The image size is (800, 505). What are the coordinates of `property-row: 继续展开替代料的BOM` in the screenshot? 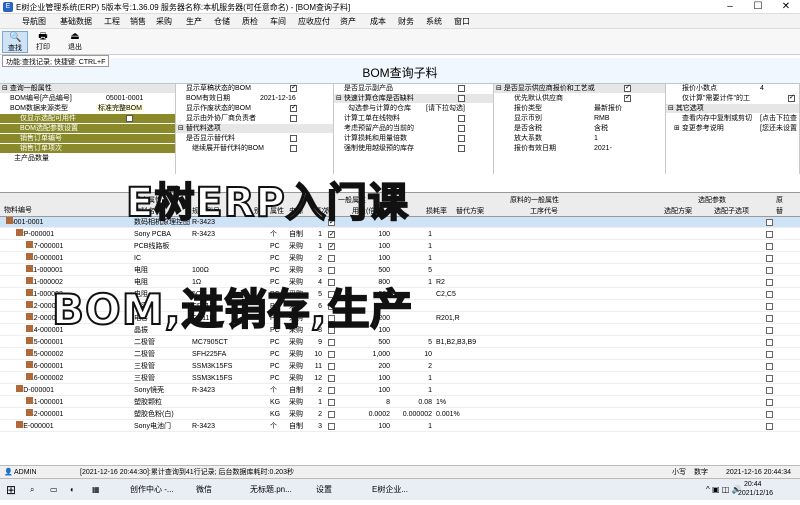 It's located at (254, 148).